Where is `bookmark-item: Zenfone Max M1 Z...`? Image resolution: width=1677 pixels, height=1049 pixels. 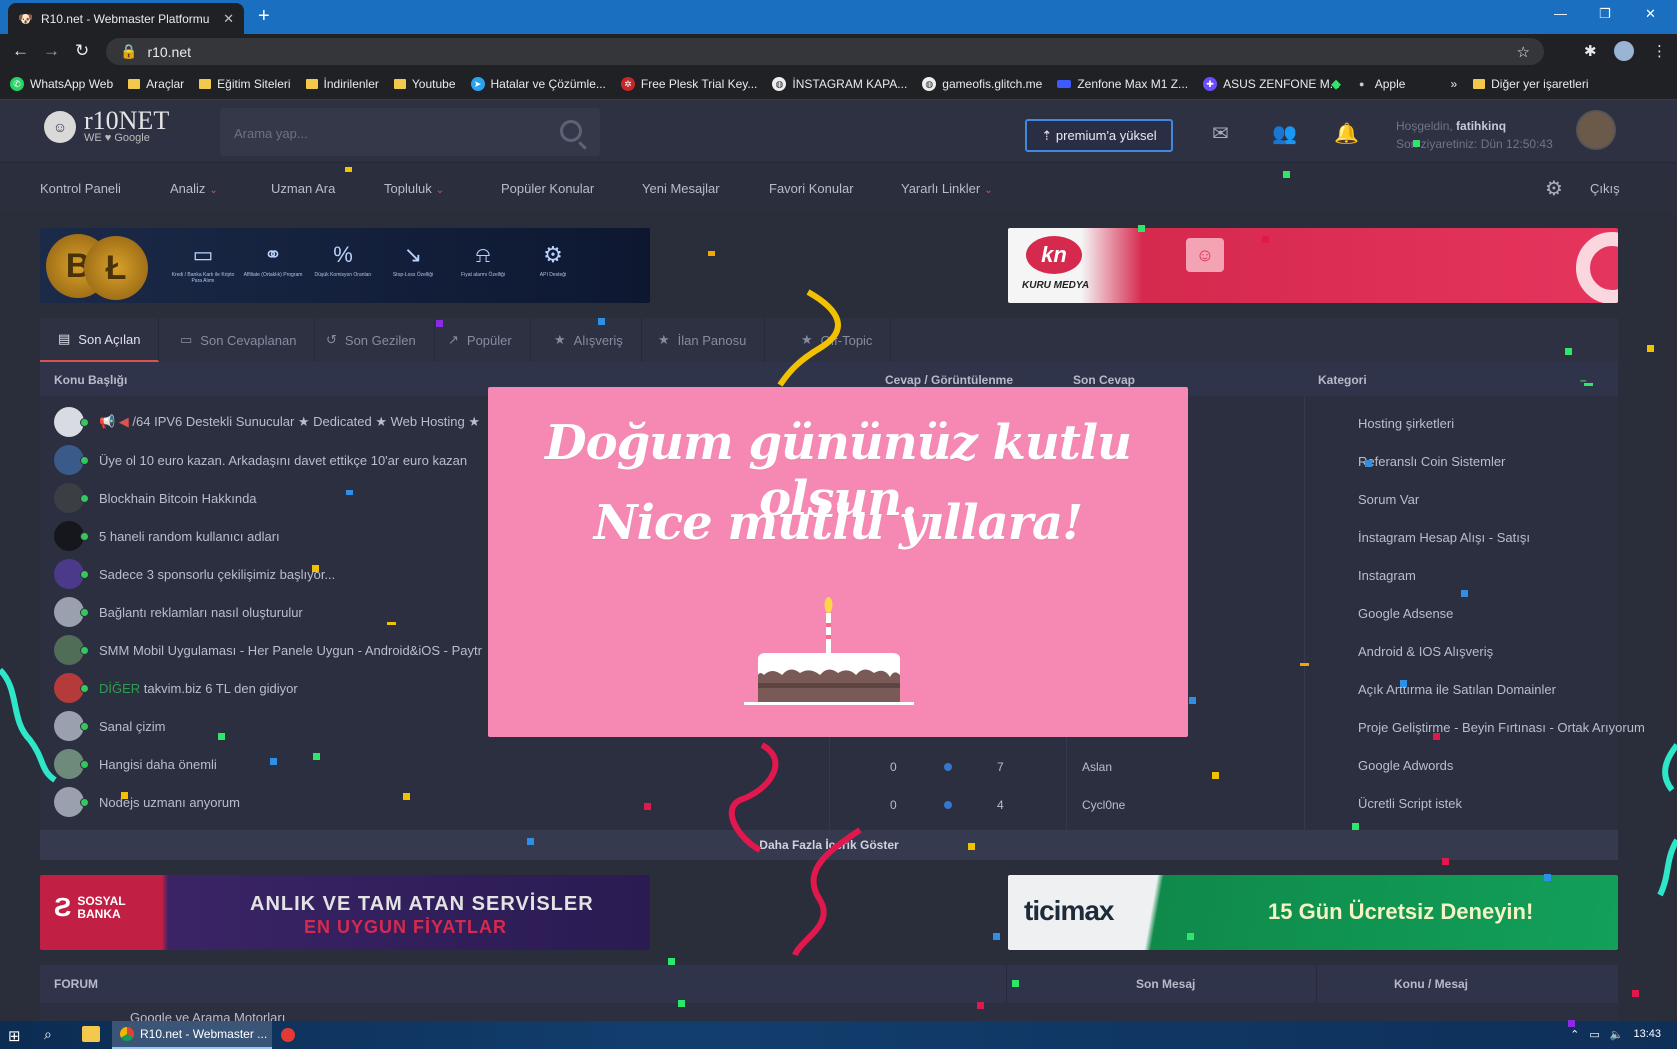 bookmark-item: Zenfone Max M1 Z... is located at coordinates (1122, 84).